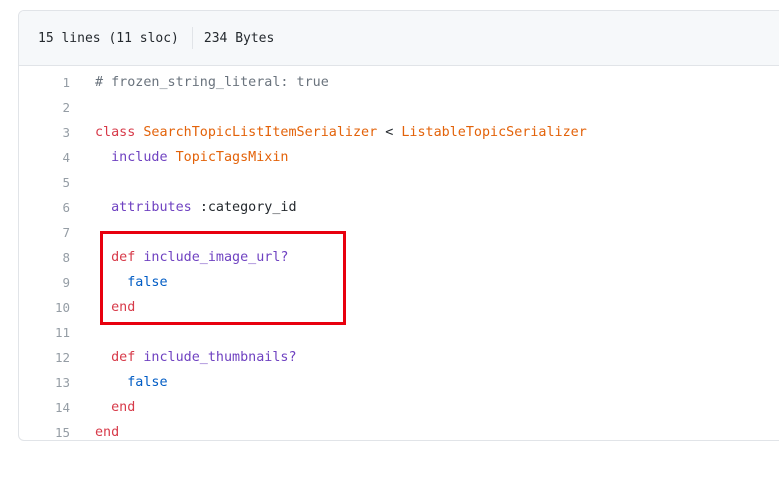  What do you see at coordinates (399, 38) in the screenshot?
I see `file-info-bar: 15 lines (11 sloc) 234 Bytes` at bounding box center [399, 38].